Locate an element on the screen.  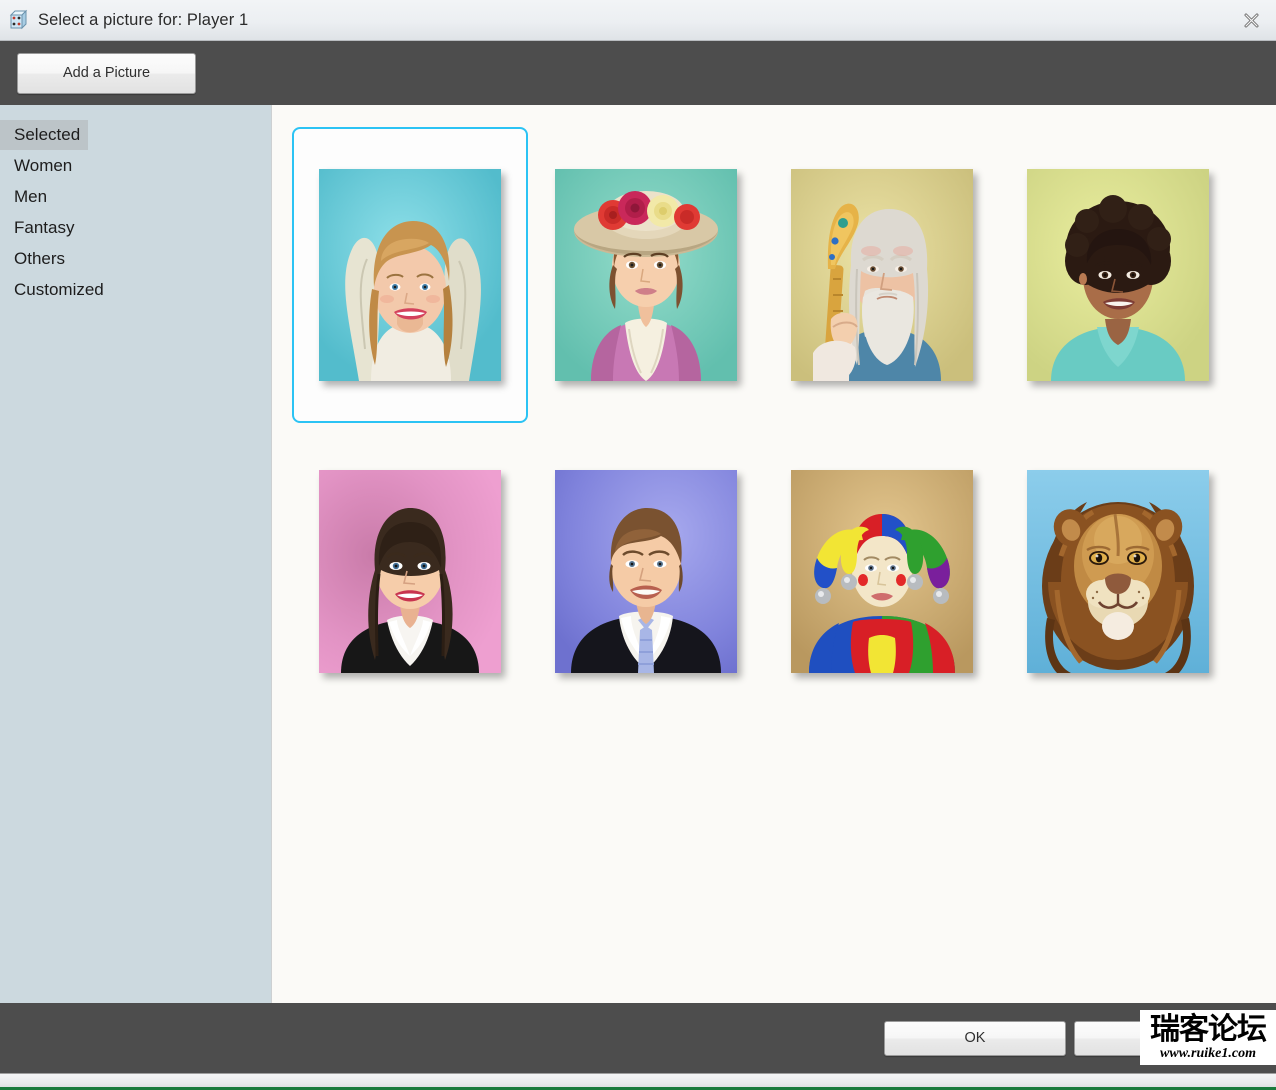
ok-button: OK is located at coordinates (975, 1038).